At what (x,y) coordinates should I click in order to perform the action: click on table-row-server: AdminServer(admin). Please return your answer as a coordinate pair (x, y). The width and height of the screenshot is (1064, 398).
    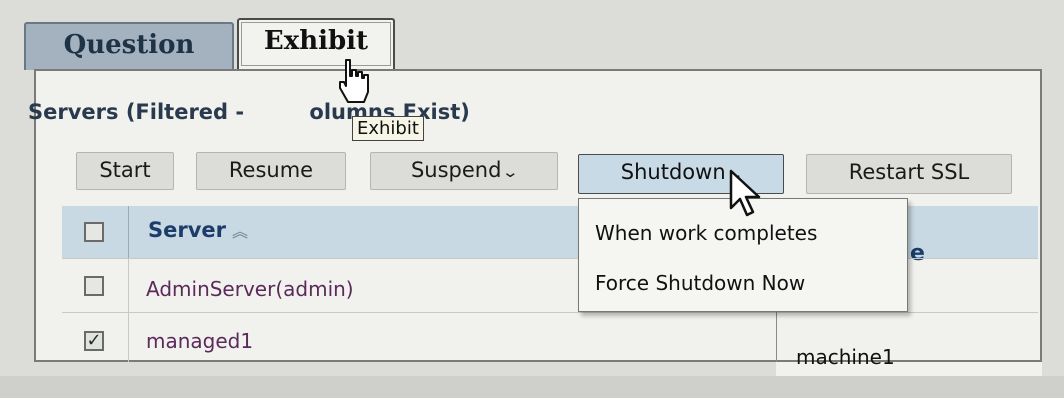
    Looking at the image, I should click on (250, 289).